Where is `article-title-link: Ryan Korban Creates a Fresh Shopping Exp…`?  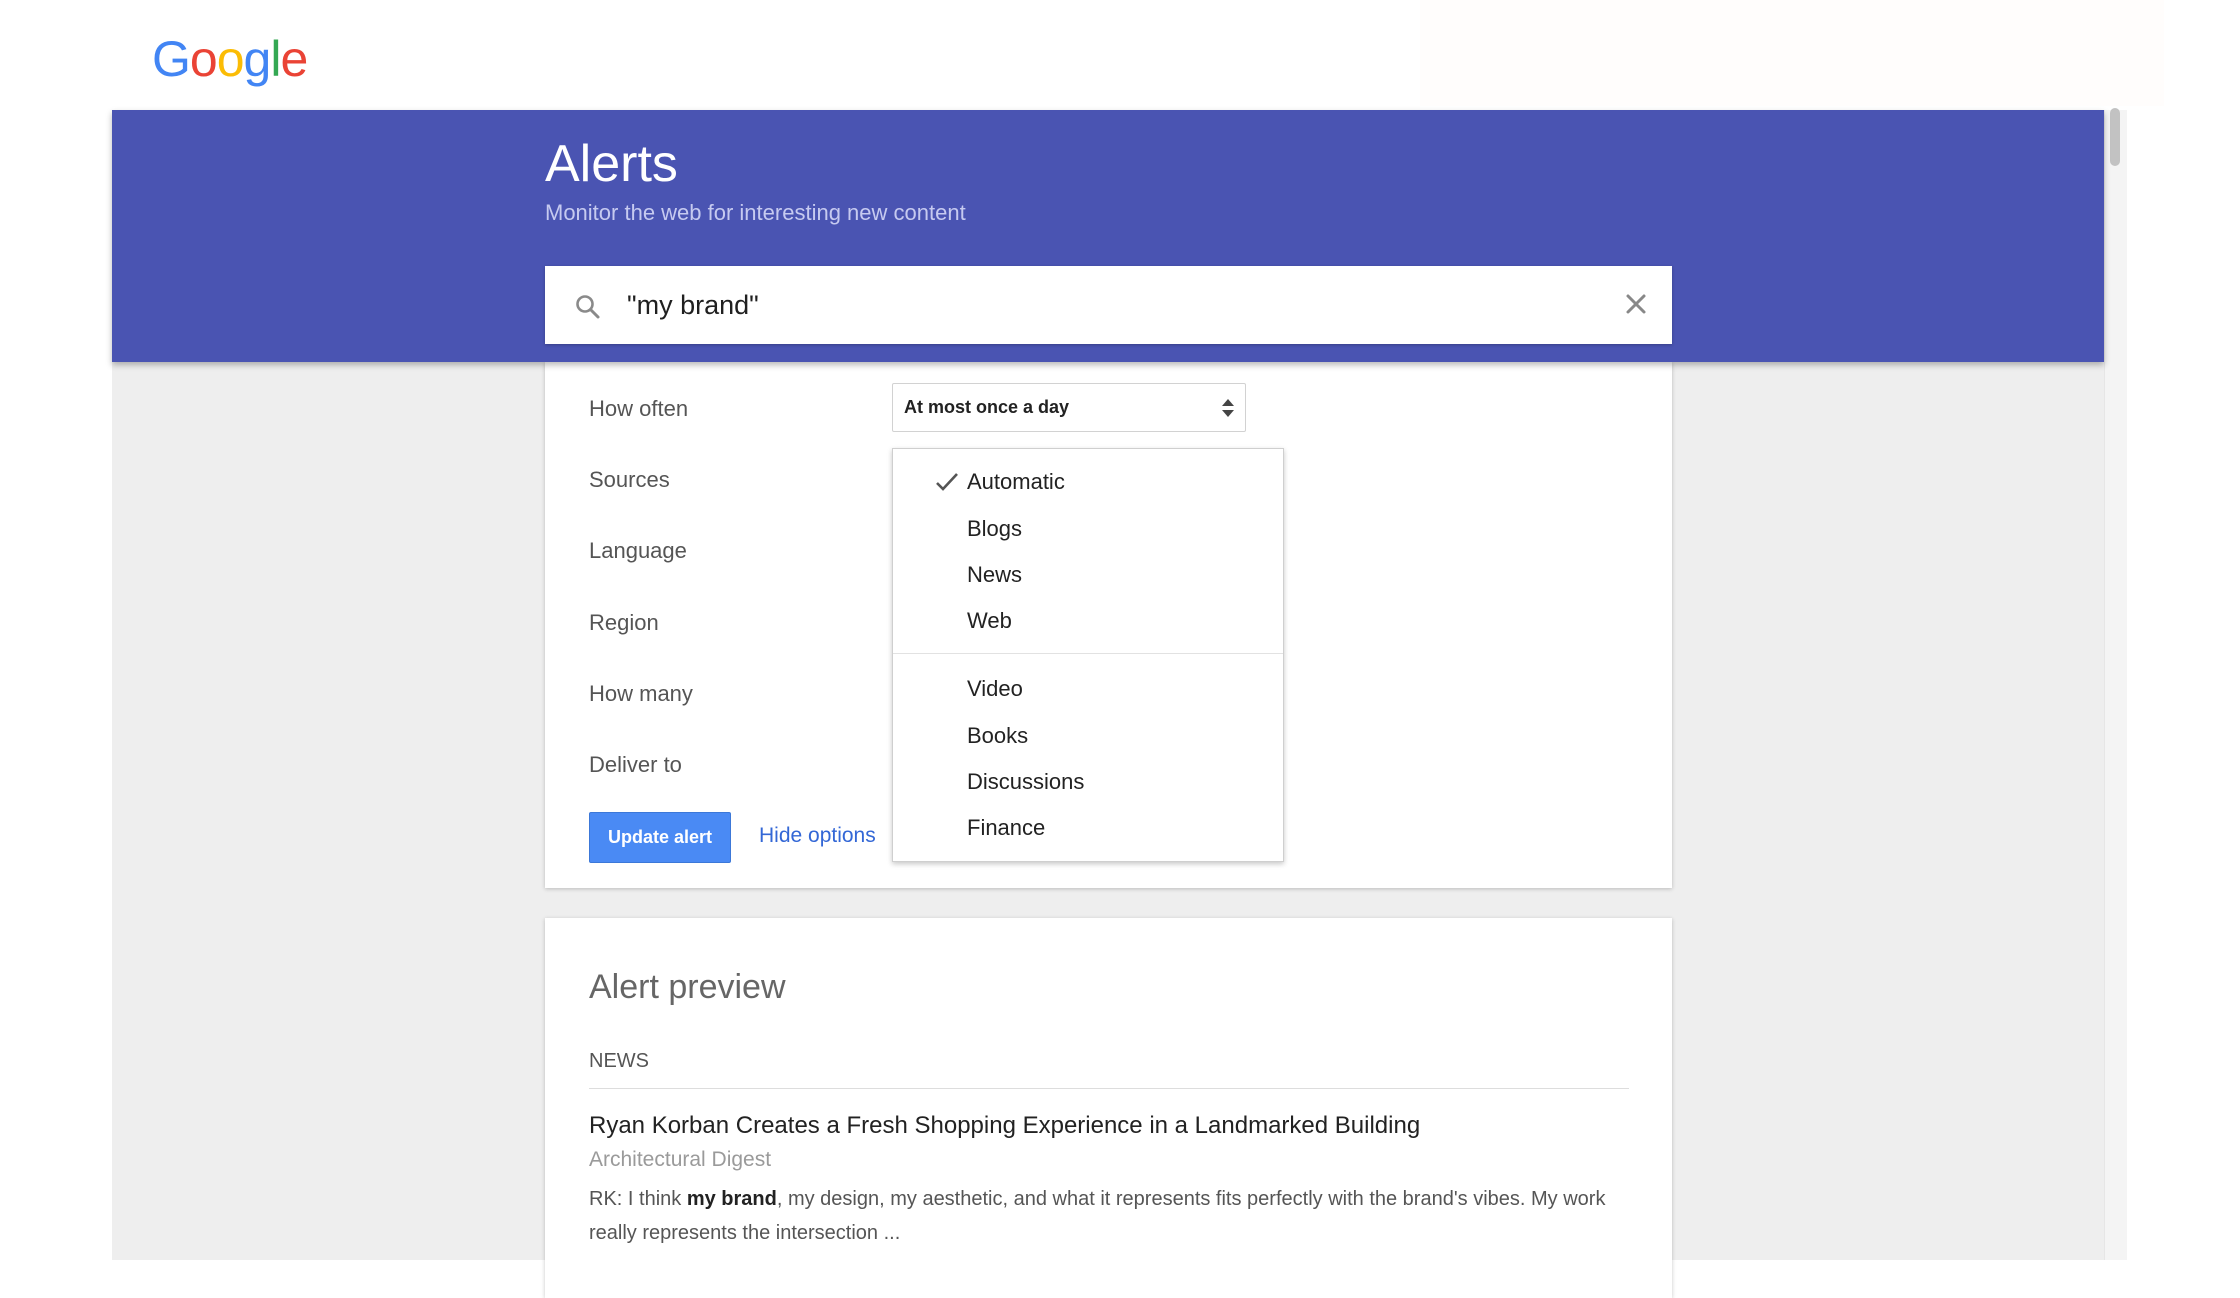 article-title-link: Ryan Korban Creates a Fresh Shopping Exp… is located at coordinates (1004, 1126).